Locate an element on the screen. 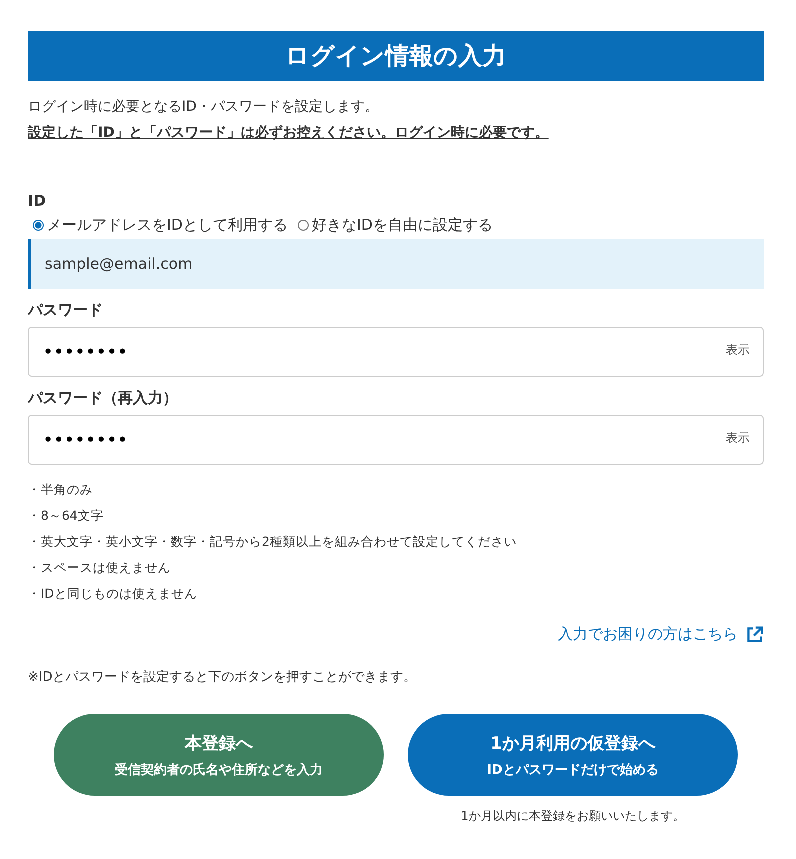  radio-option: メールアドレスをIDとして利用する is located at coordinates (160, 225).